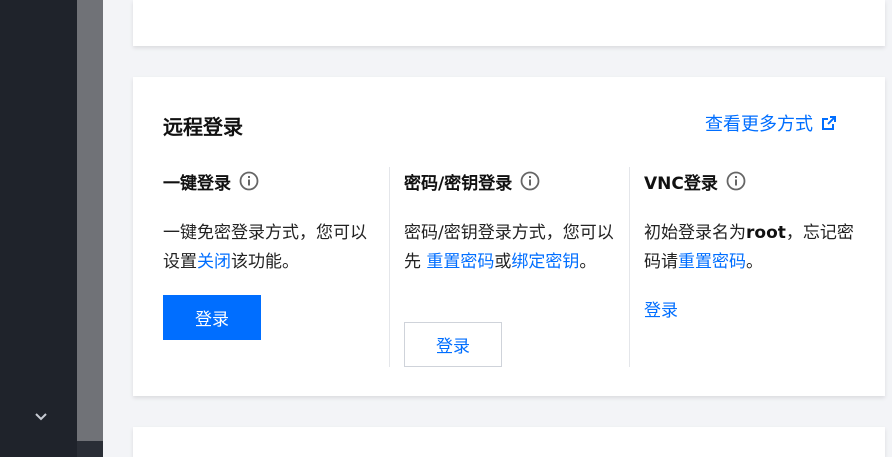 This screenshot has height=457, width=892. Describe the element at coordinates (203, 127) in the screenshot. I see `remote-login-title: 远程登录` at that location.